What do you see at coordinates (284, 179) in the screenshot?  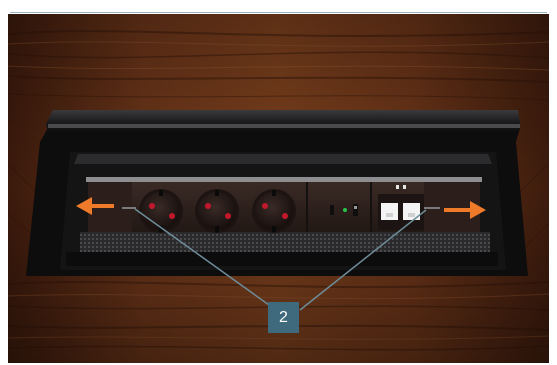 I see `top-rail` at bounding box center [284, 179].